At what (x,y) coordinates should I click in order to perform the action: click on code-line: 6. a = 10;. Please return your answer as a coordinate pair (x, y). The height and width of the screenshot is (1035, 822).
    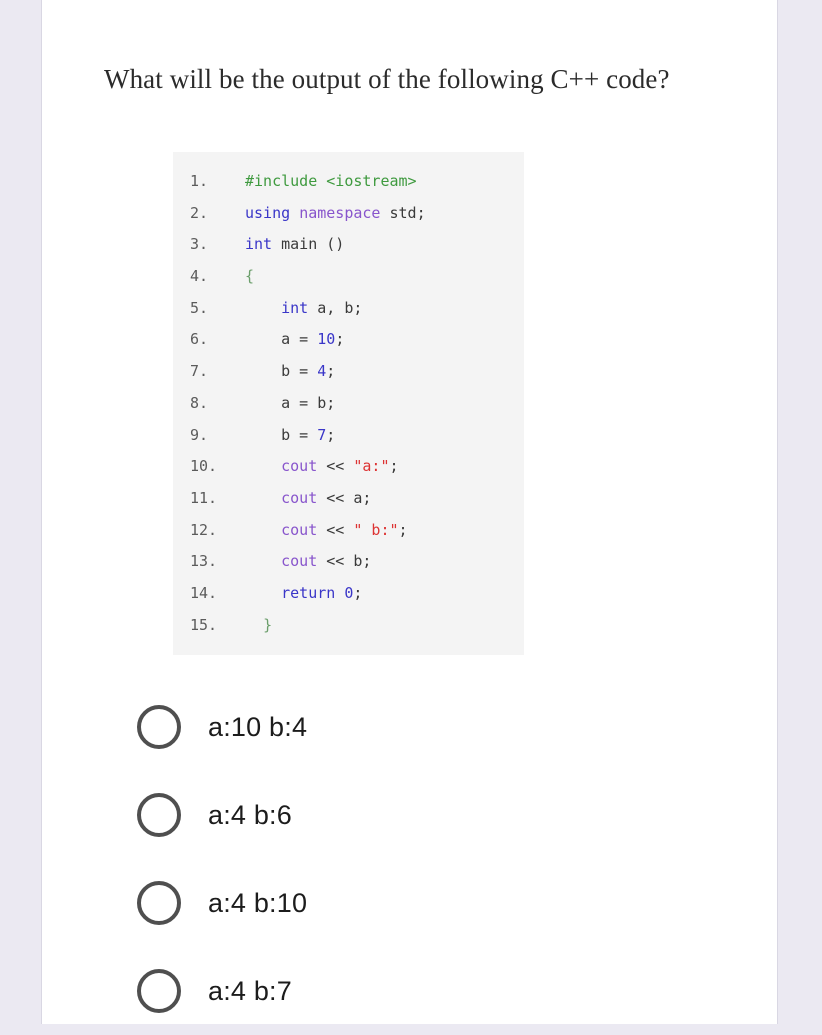
    Looking at the image, I should click on (348, 340).